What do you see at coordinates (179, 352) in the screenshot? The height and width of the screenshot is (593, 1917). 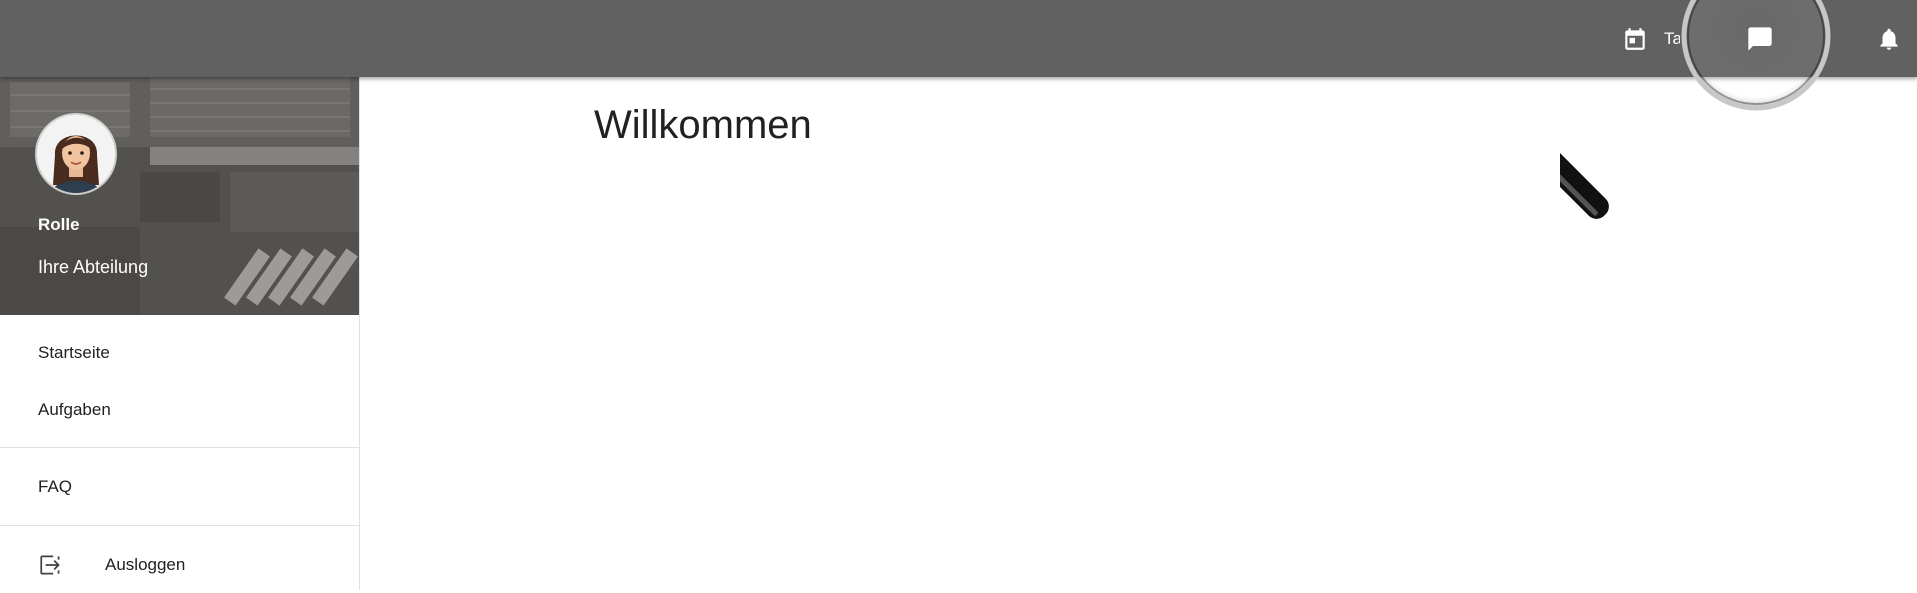 I see `nav-item-startseite: Startseite` at bounding box center [179, 352].